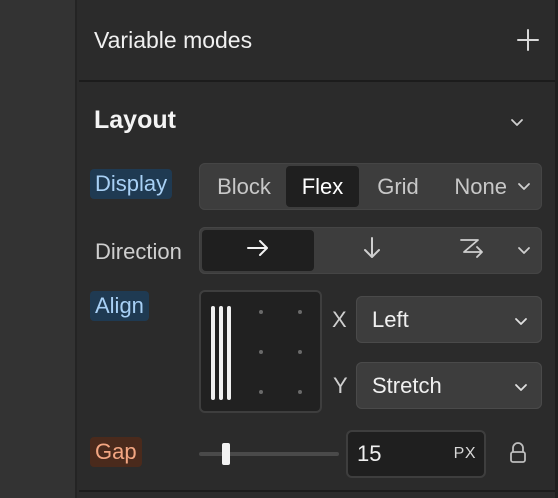 This screenshot has height=498, width=558. Describe the element at coordinates (317, 40) in the screenshot. I see `variable-modes-row: Variable modes` at that location.